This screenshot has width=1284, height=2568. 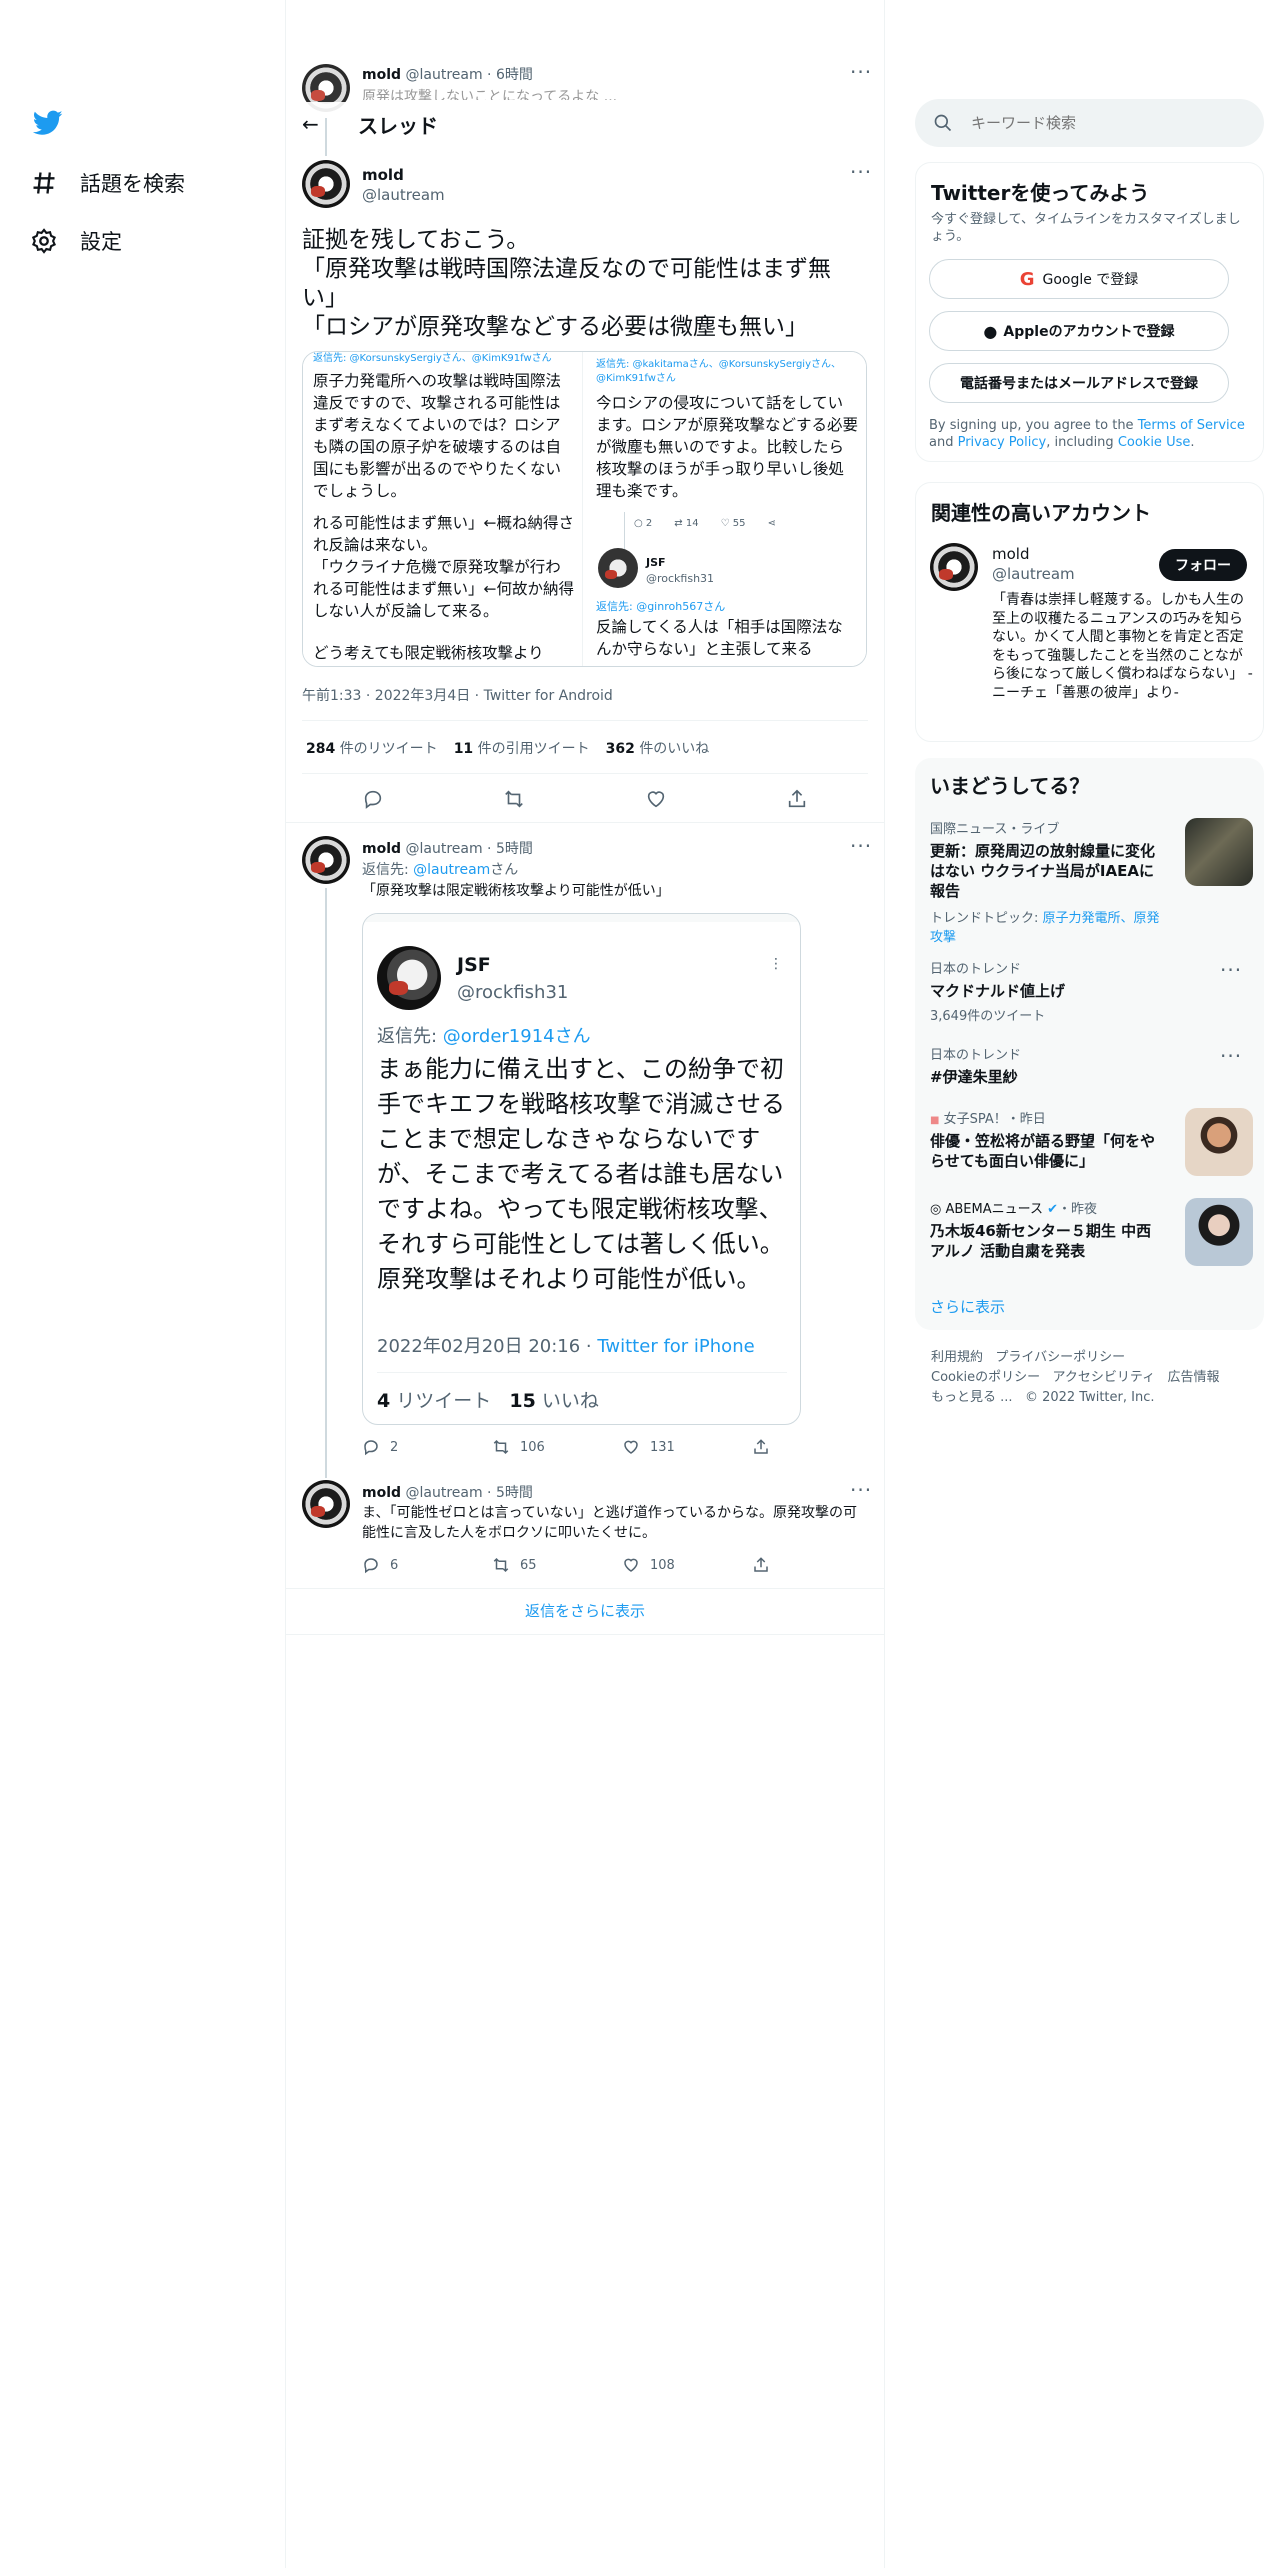 What do you see at coordinates (976, 969) in the screenshot?
I see `trend-meta: 日本のトレンド` at bounding box center [976, 969].